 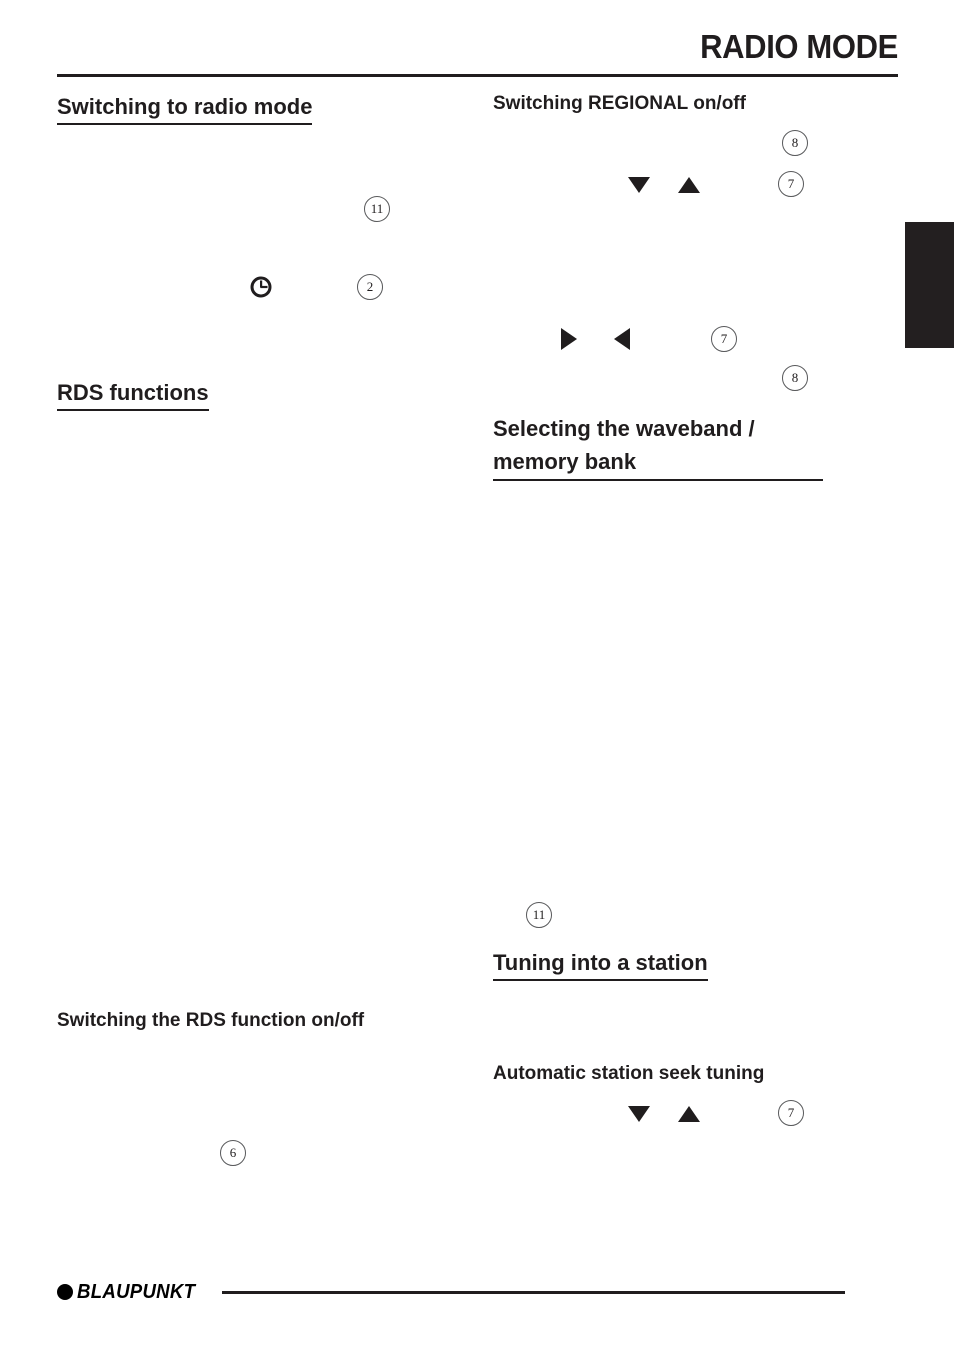 I want to click on heading-tuning-into-a-station: Tuning into a station, so click(x=600, y=964).